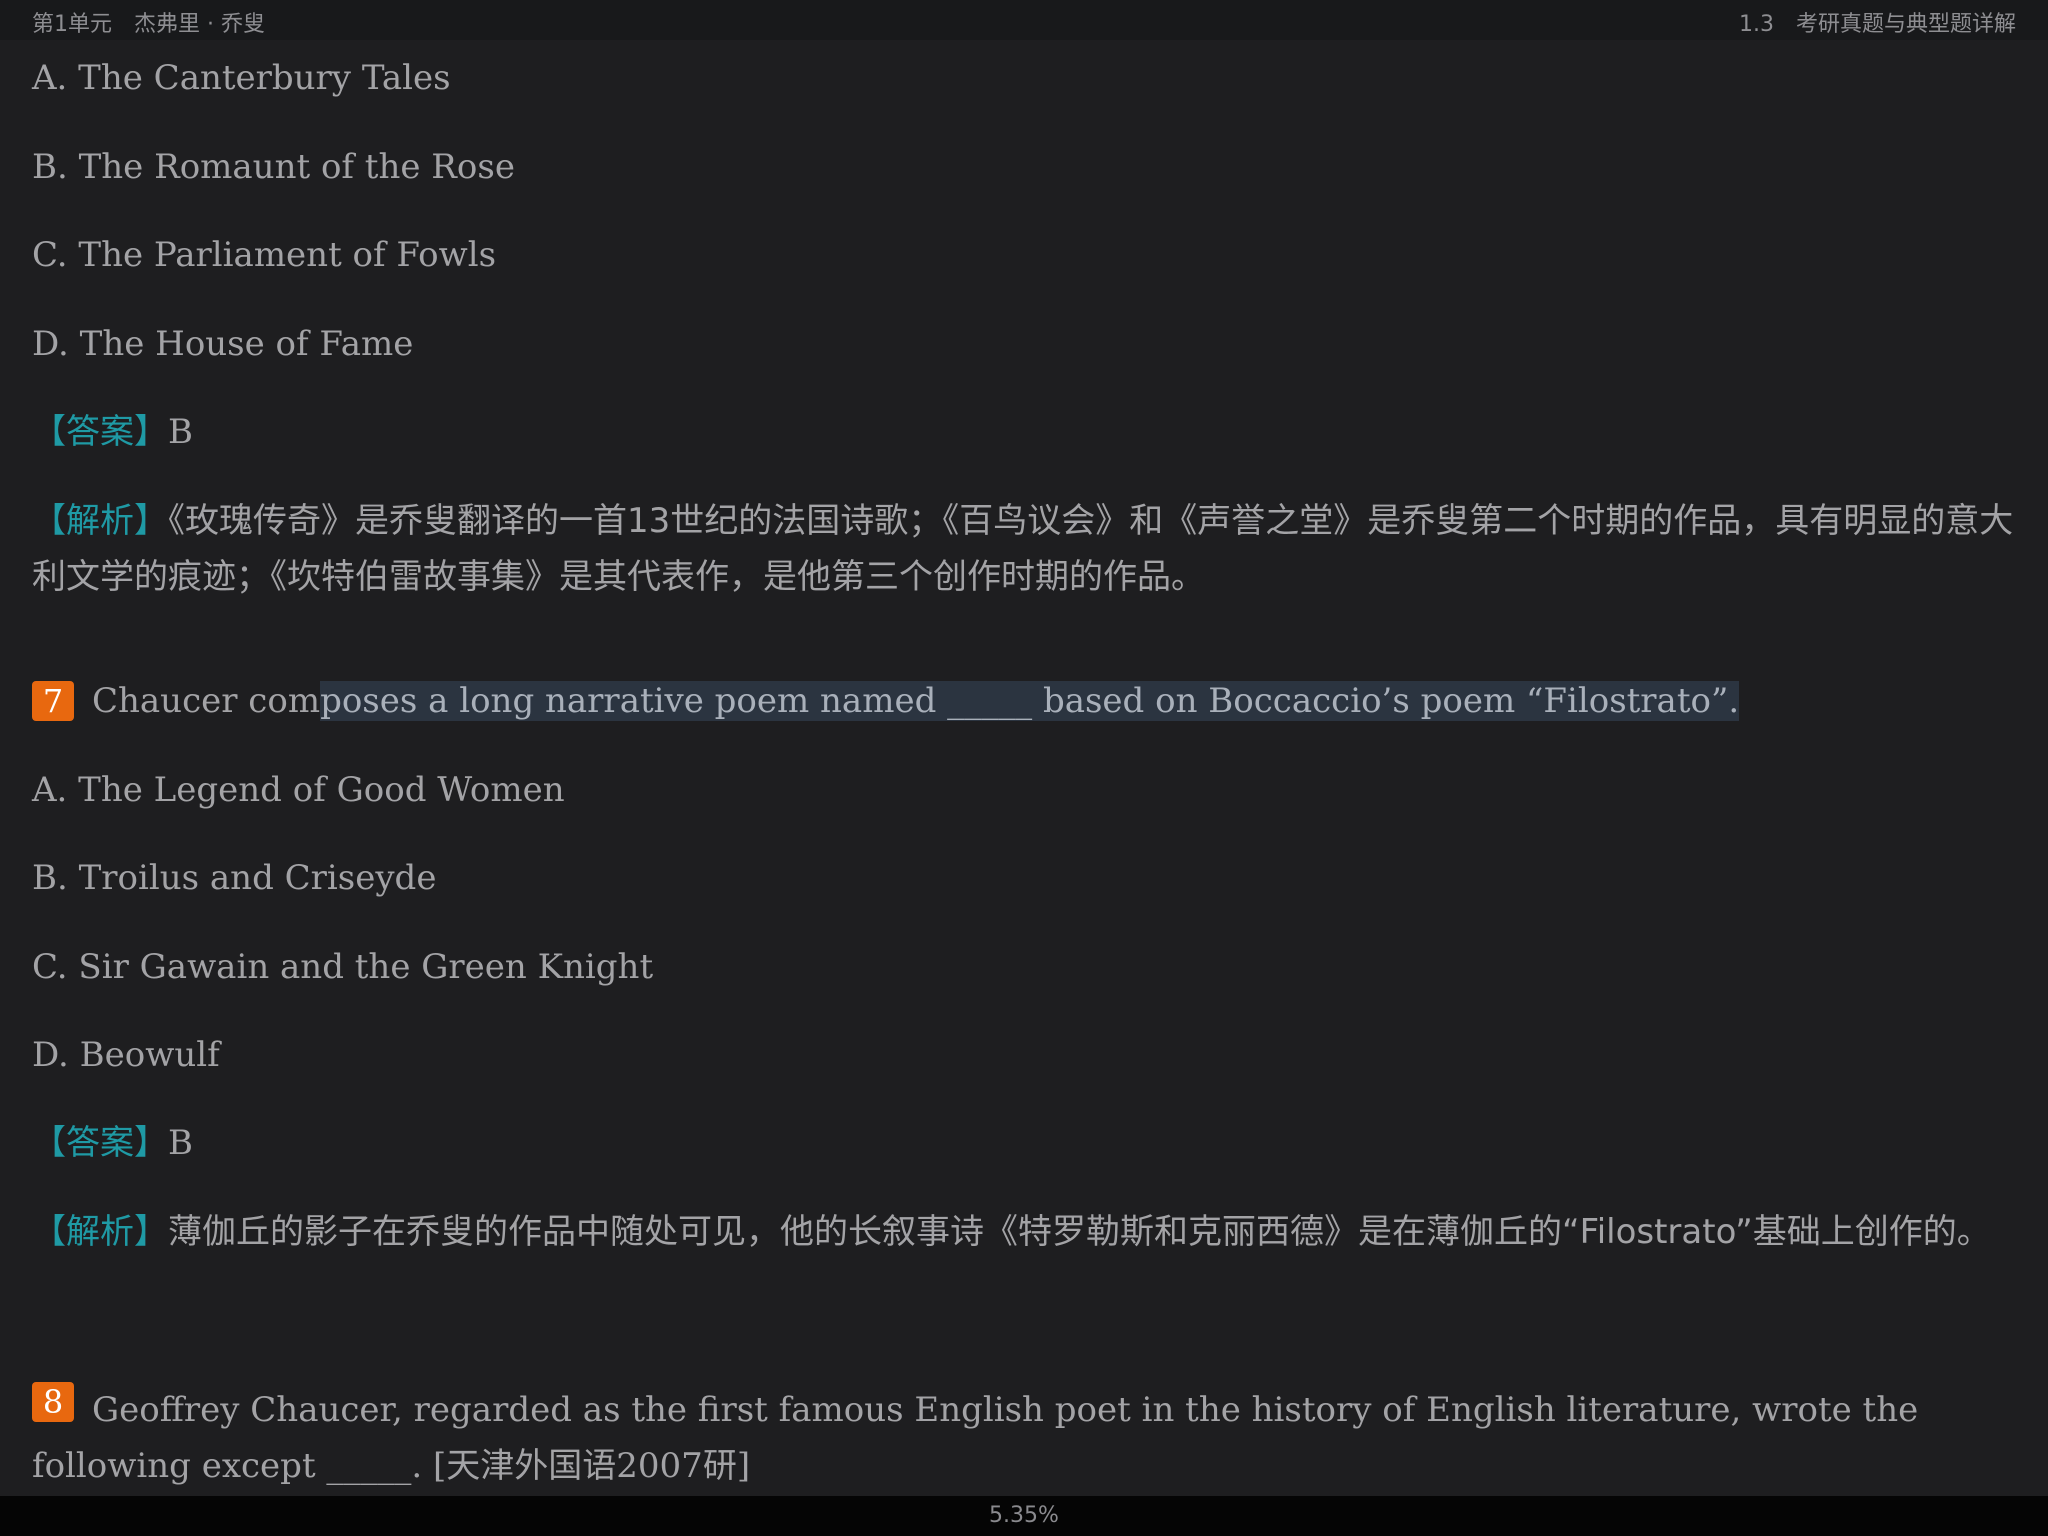 The height and width of the screenshot is (1536, 2048). Describe the element at coordinates (298, 790) in the screenshot. I see `q7-option-a: A. The Legend of Good Women` at that location.